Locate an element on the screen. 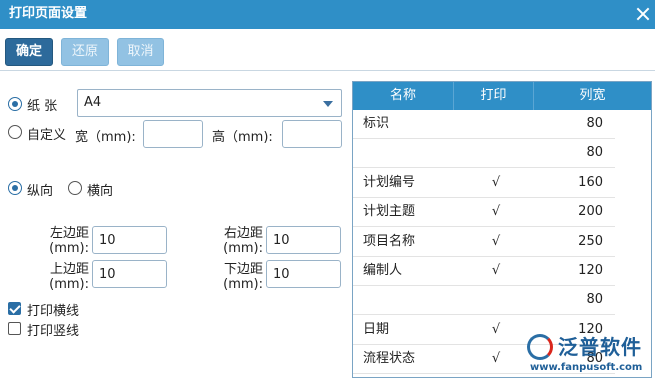 This screenshot has width=655, height=381. cell-name: 计划编号 is located at coordinates (389, 182).